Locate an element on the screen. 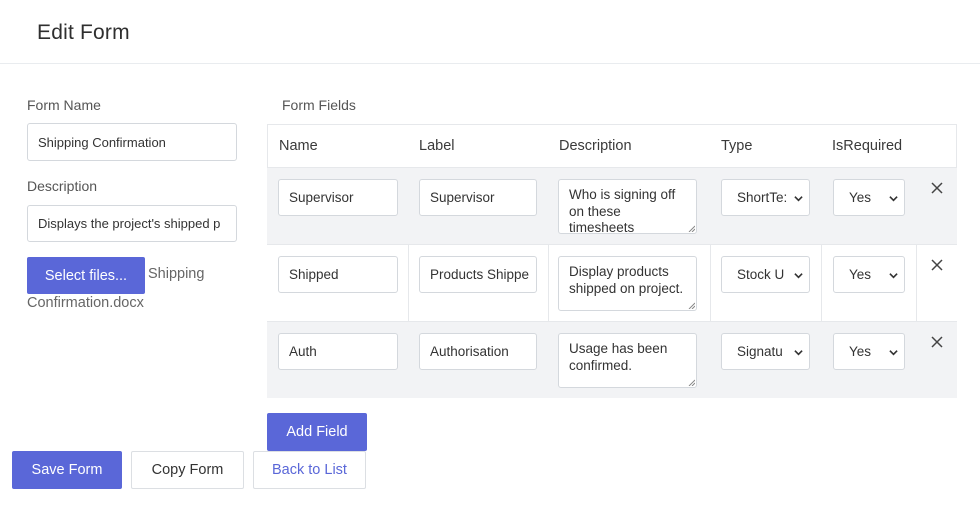 The width and height of the screenshot is (980, 523). field-name-input: Supervisor is located at coordinates (338, 197).